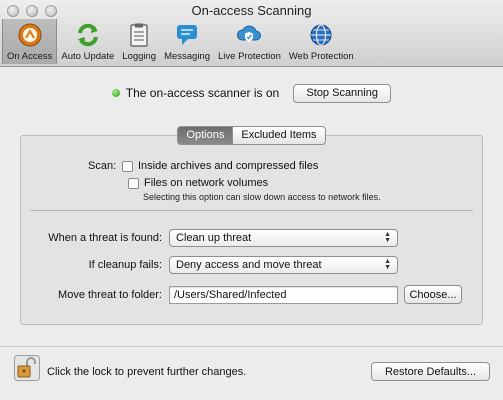  Describe the element at coordinates (342, 93) in the screenshot. I see `stop-scanning-button: Stop Scanning` at that location.